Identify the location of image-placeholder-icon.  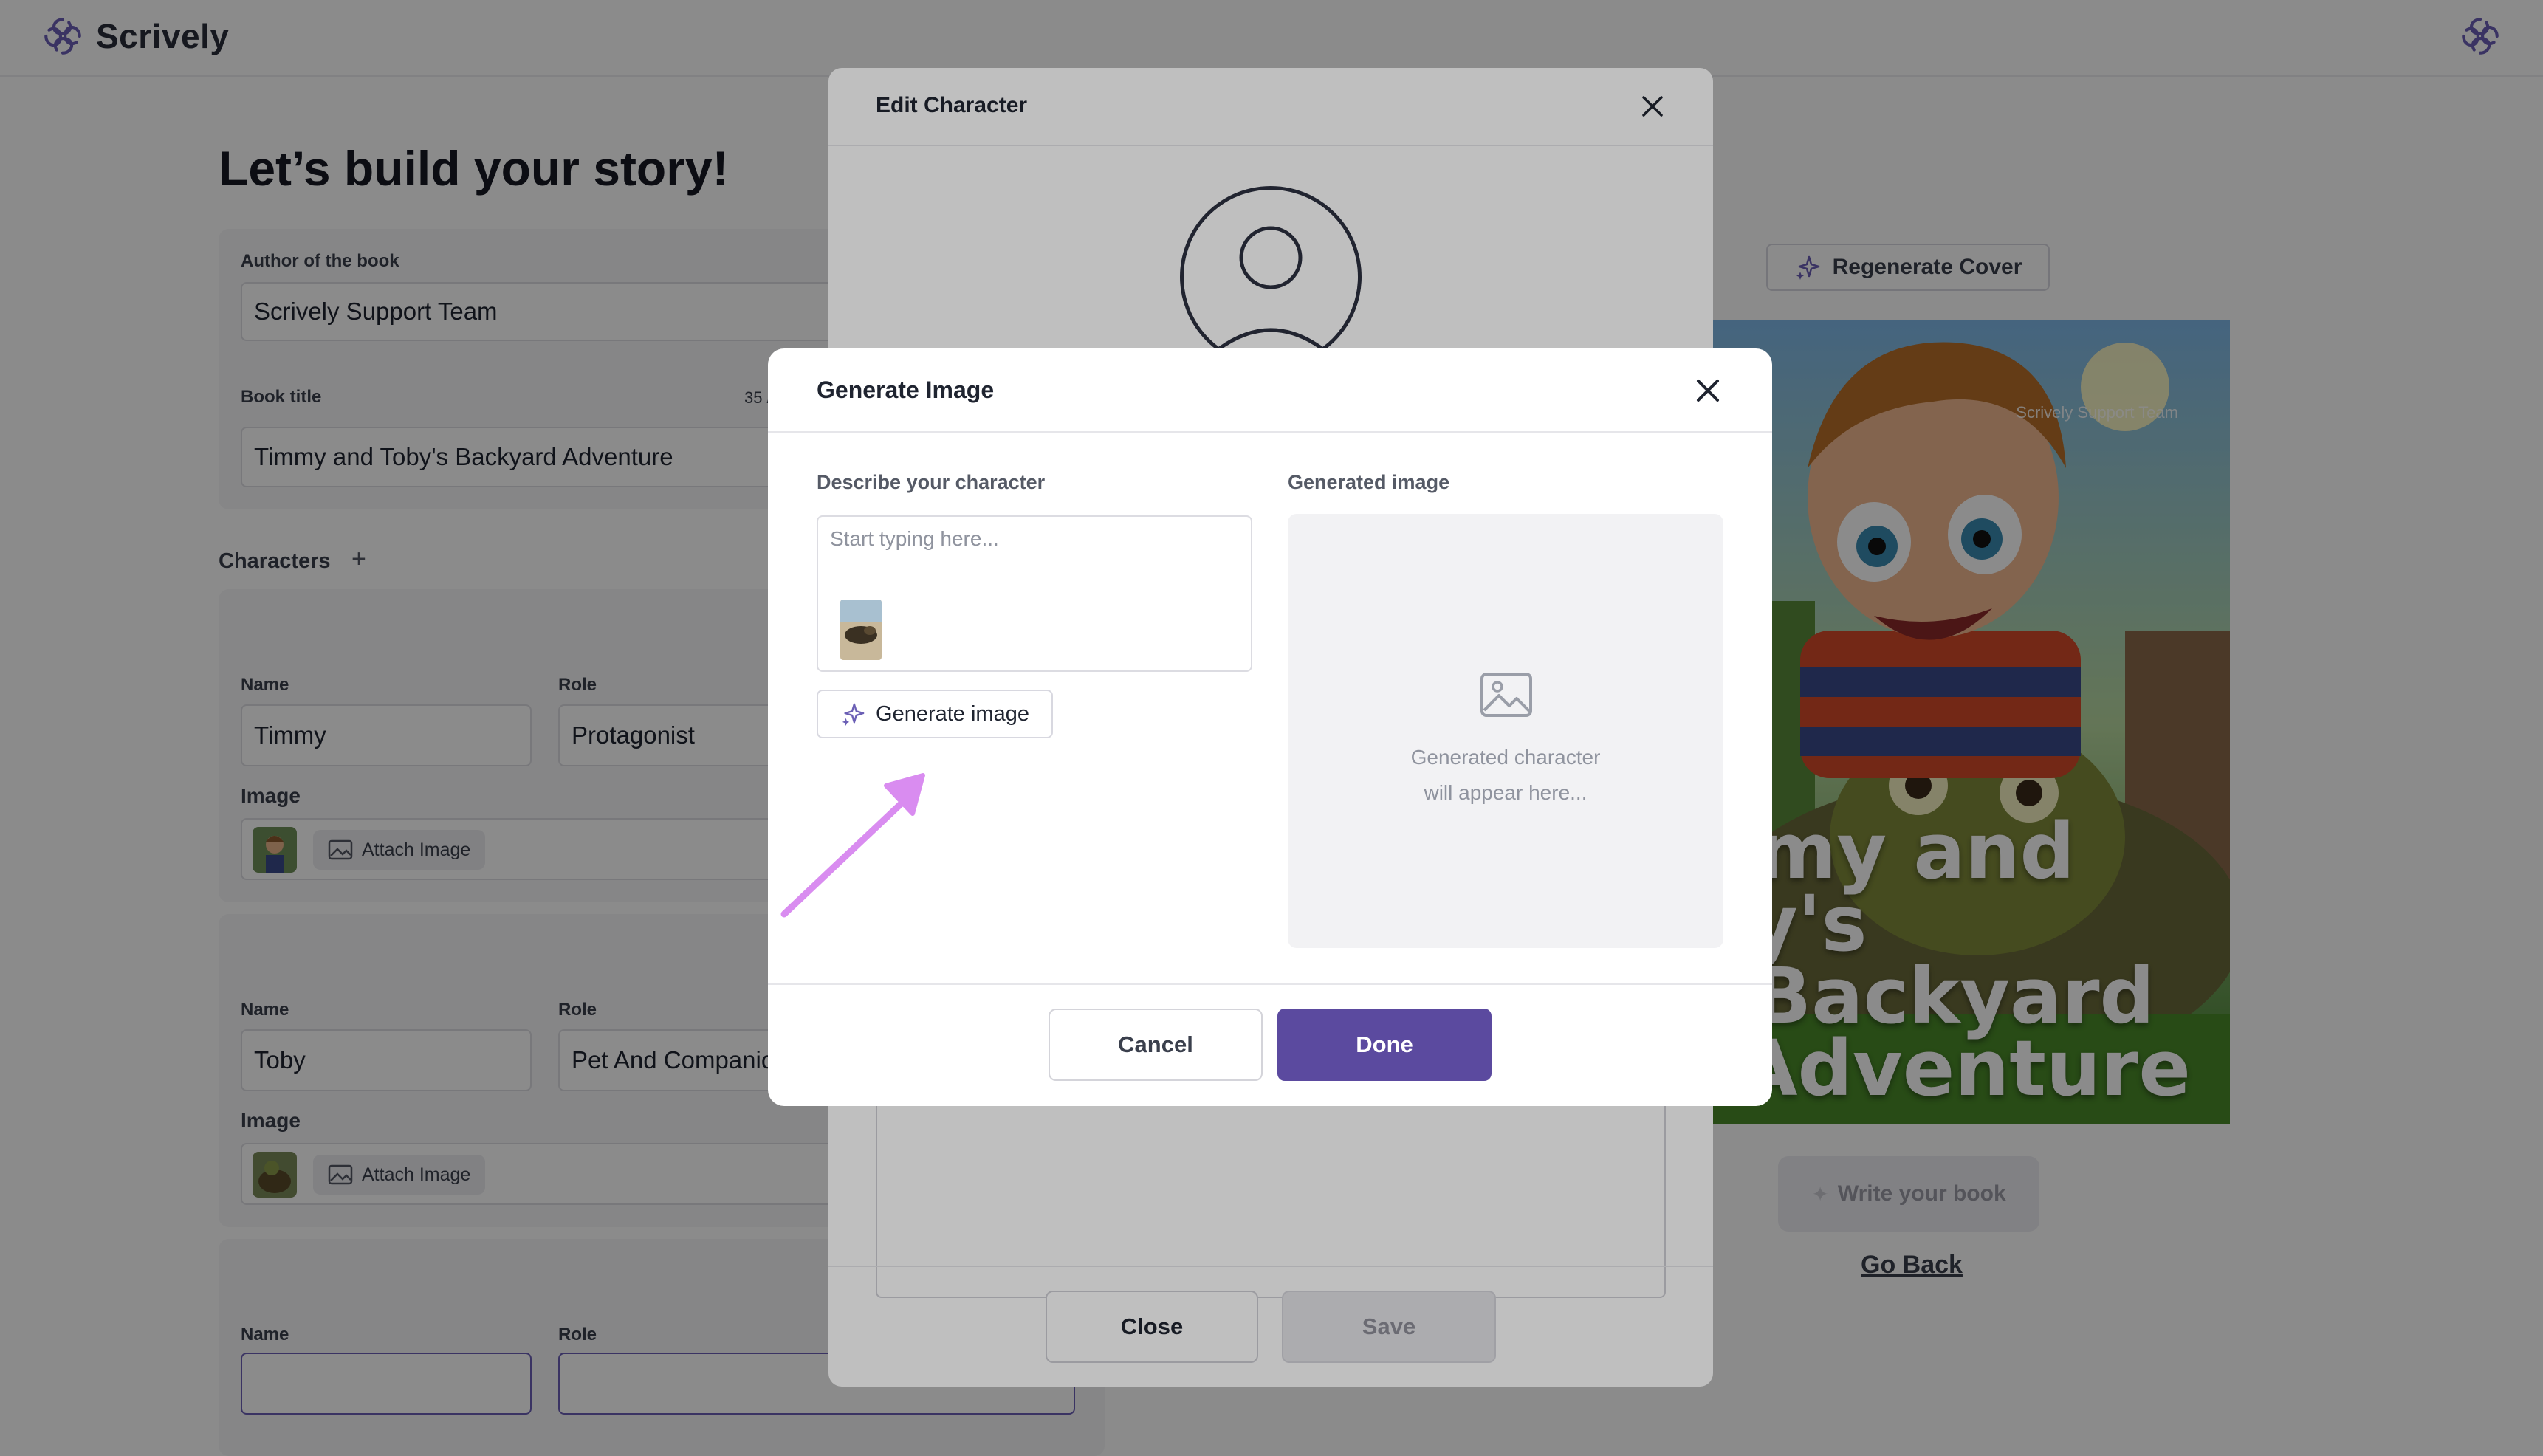
(1506, 695).